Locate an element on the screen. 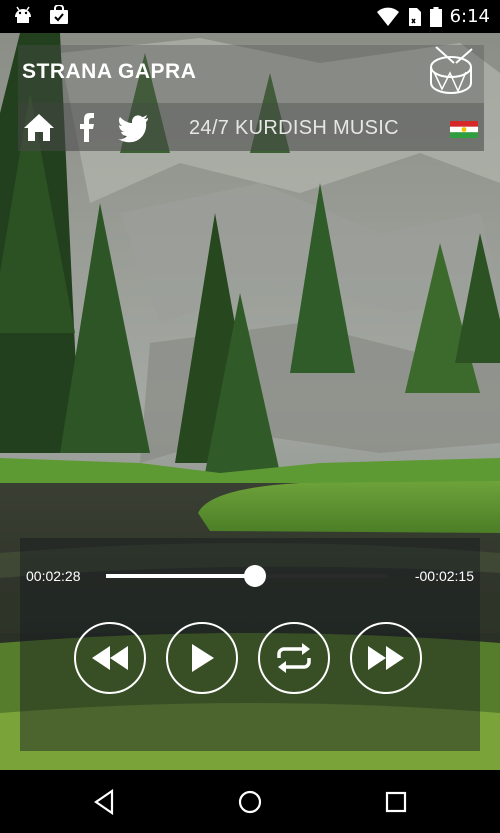 The width and height of the screenshot is (500, 833). remaining-time: -00:02:15 is located at coordinates (444, 576).